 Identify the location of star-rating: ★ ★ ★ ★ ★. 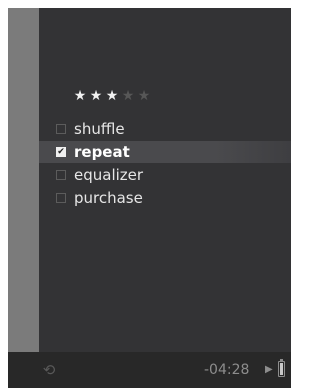
(112, 96).